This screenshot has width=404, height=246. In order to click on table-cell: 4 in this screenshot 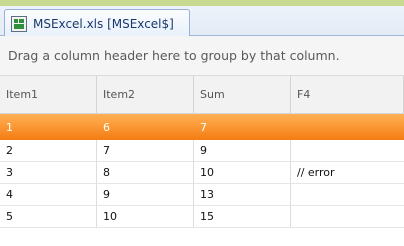, I will do `click(48, 195)`.